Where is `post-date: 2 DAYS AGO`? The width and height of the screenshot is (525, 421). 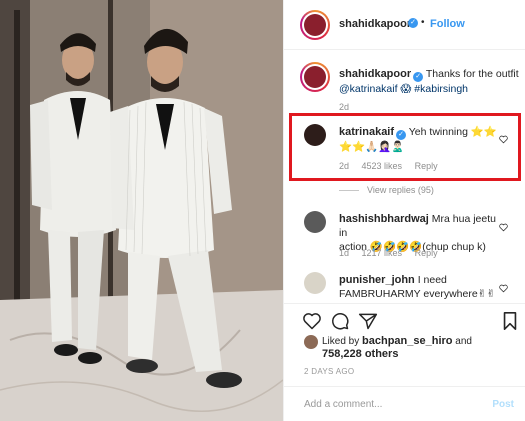
post-date: 2 DAYS AGO is located at coordinates (329, 371).